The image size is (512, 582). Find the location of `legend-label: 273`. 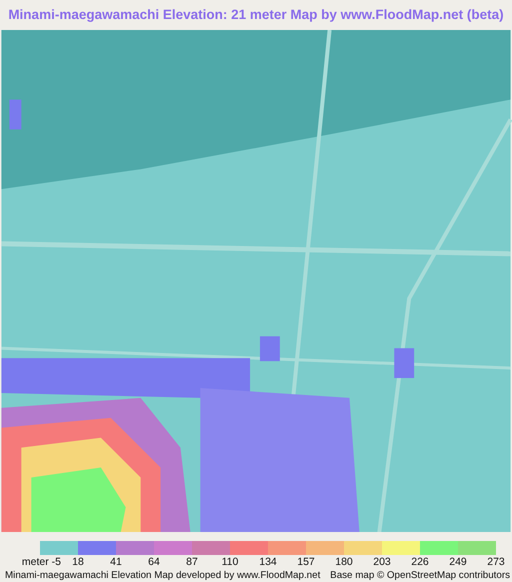

legend-label: 273 is located at coordinates (496, 562).